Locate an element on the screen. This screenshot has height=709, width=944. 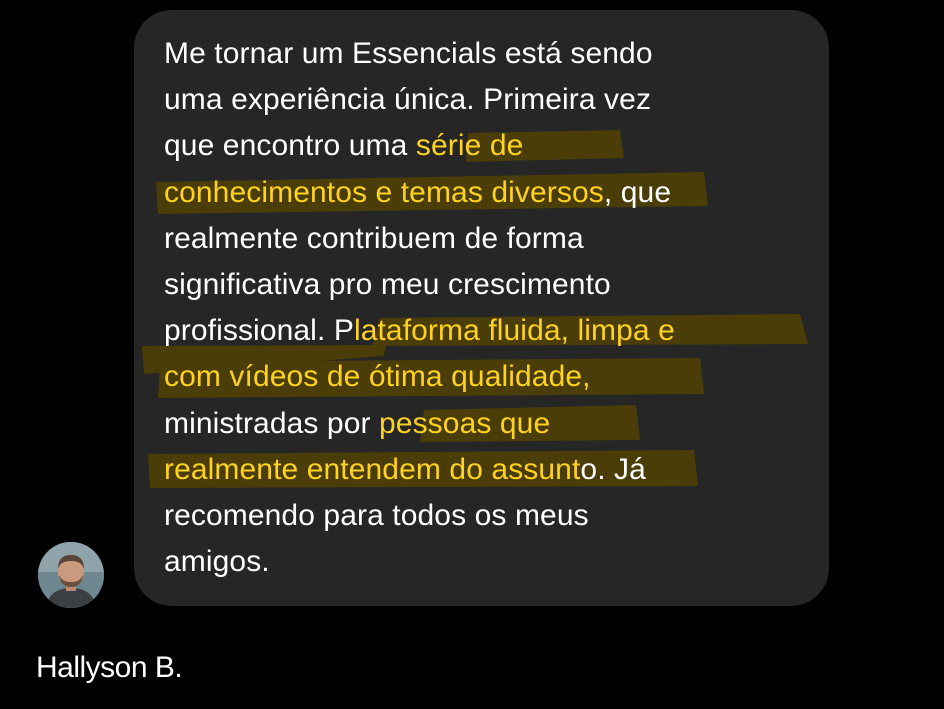
highlighted-text: com vídeos de ótima qualidade, is located at coordinates (377, 377).